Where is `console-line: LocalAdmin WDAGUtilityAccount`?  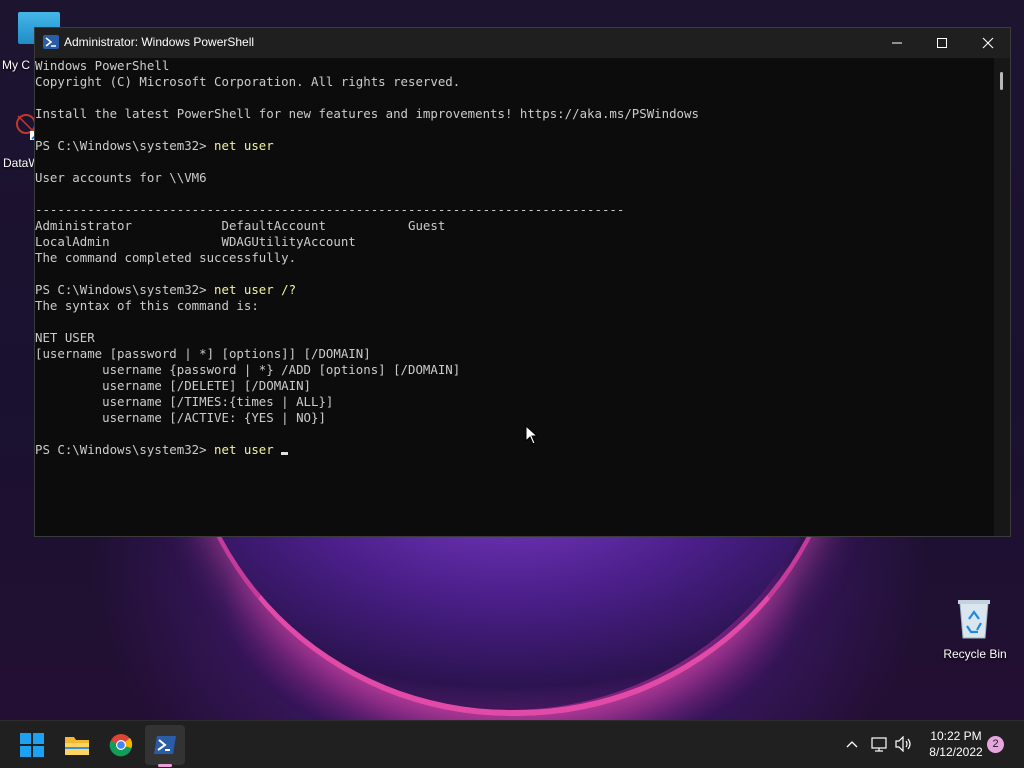 console-line: LocalAdmin WDAGUtilityAccount is located at coordinates (515, 242).